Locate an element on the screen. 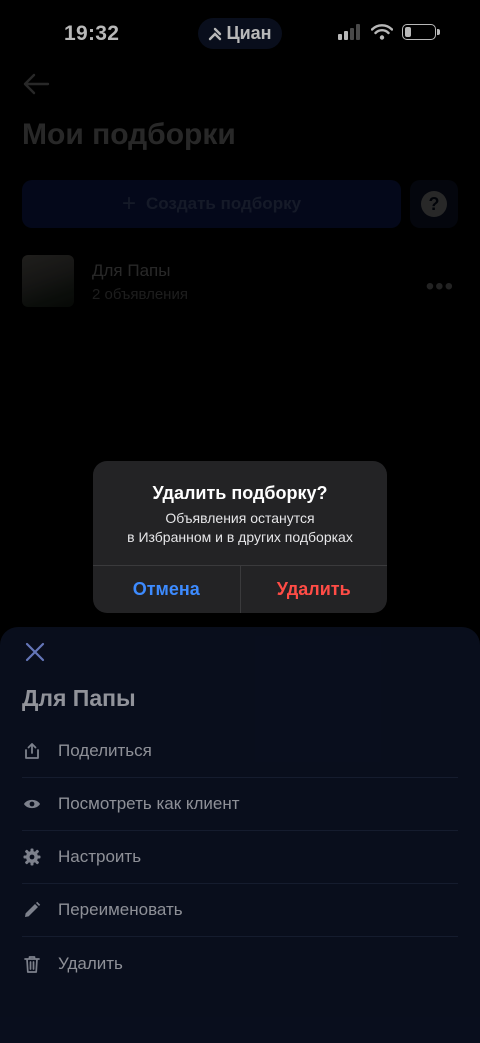 The width and height of the screenshot is (480, 1043). delete-button: Удалить is located at coordinates (313, 589).